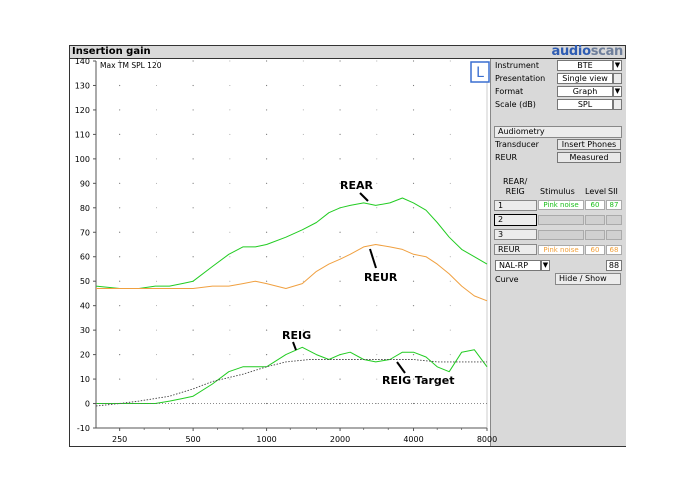 Image resolution: width=700 pixels, height=487 pixels. What do you see at coordinates (296, 335) in the screenshot?
I see `reig-label: REIG` at bounding box center [296, 335].